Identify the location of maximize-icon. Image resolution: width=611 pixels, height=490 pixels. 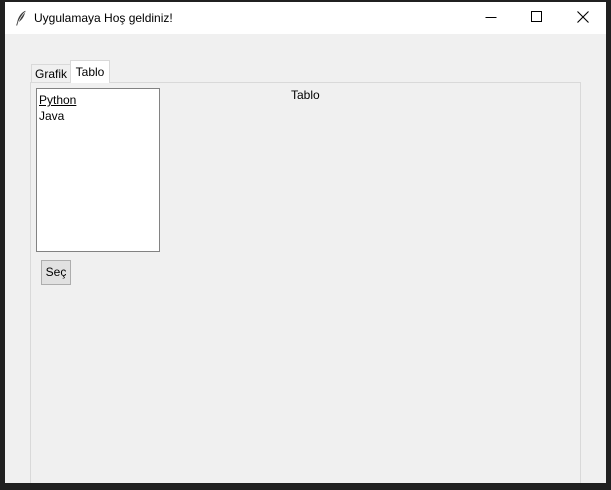
(537, 18).